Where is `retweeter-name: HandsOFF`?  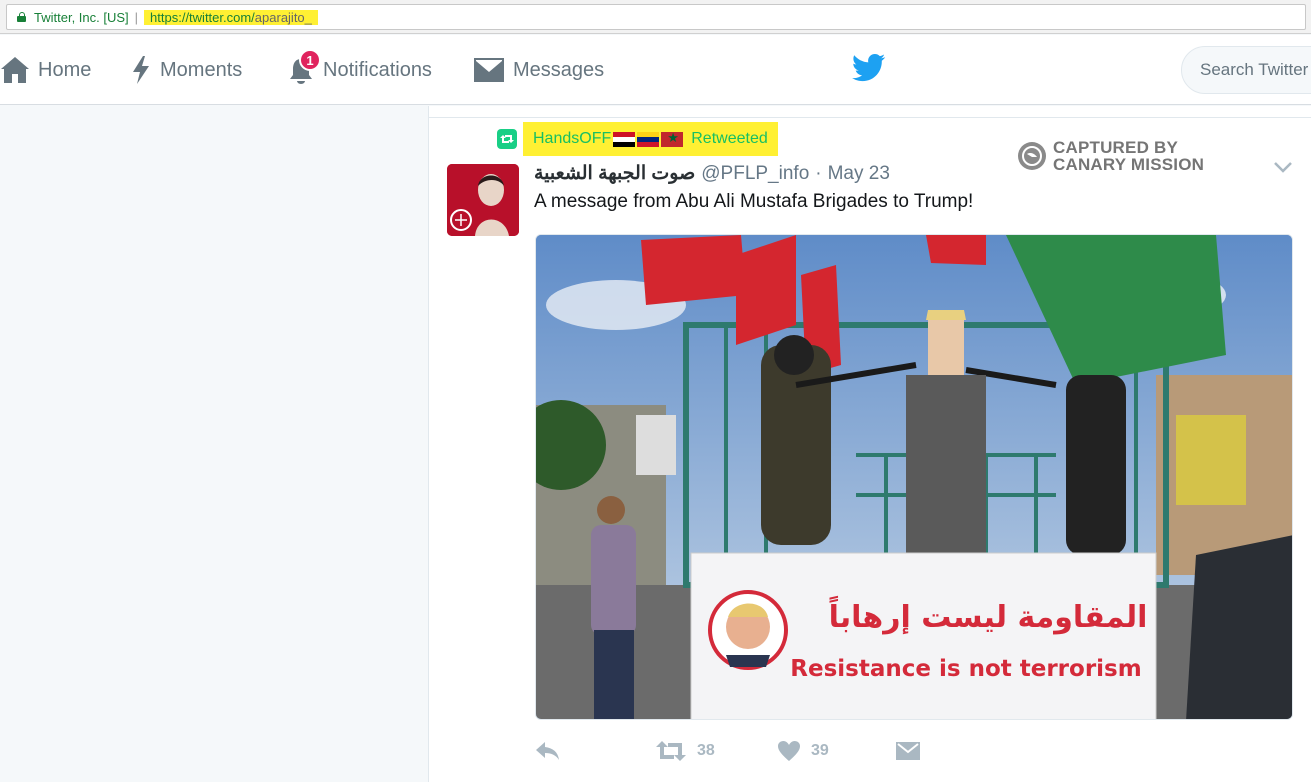 retweeter-name: HandsOFF is located at coordinates (572, 138).